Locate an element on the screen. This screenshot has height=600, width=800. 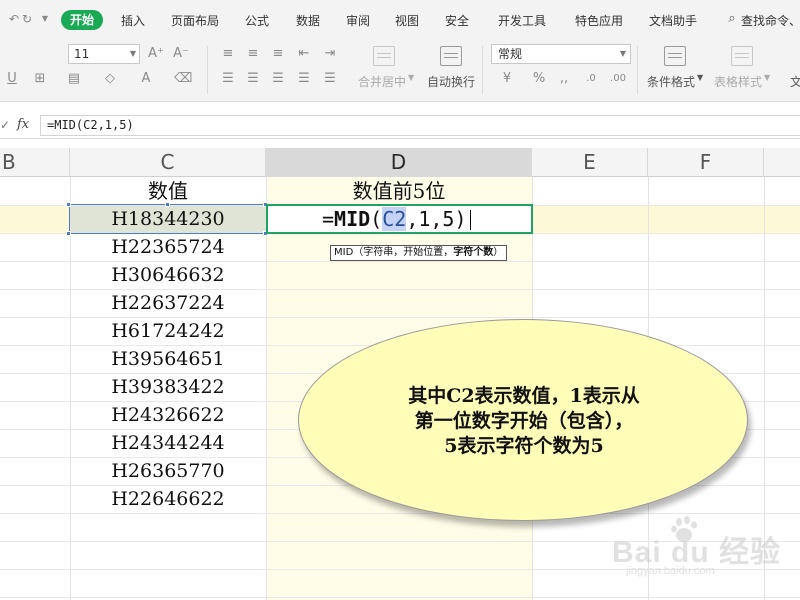
borders-icon: ⊞ is located at coordinates (40, 79).